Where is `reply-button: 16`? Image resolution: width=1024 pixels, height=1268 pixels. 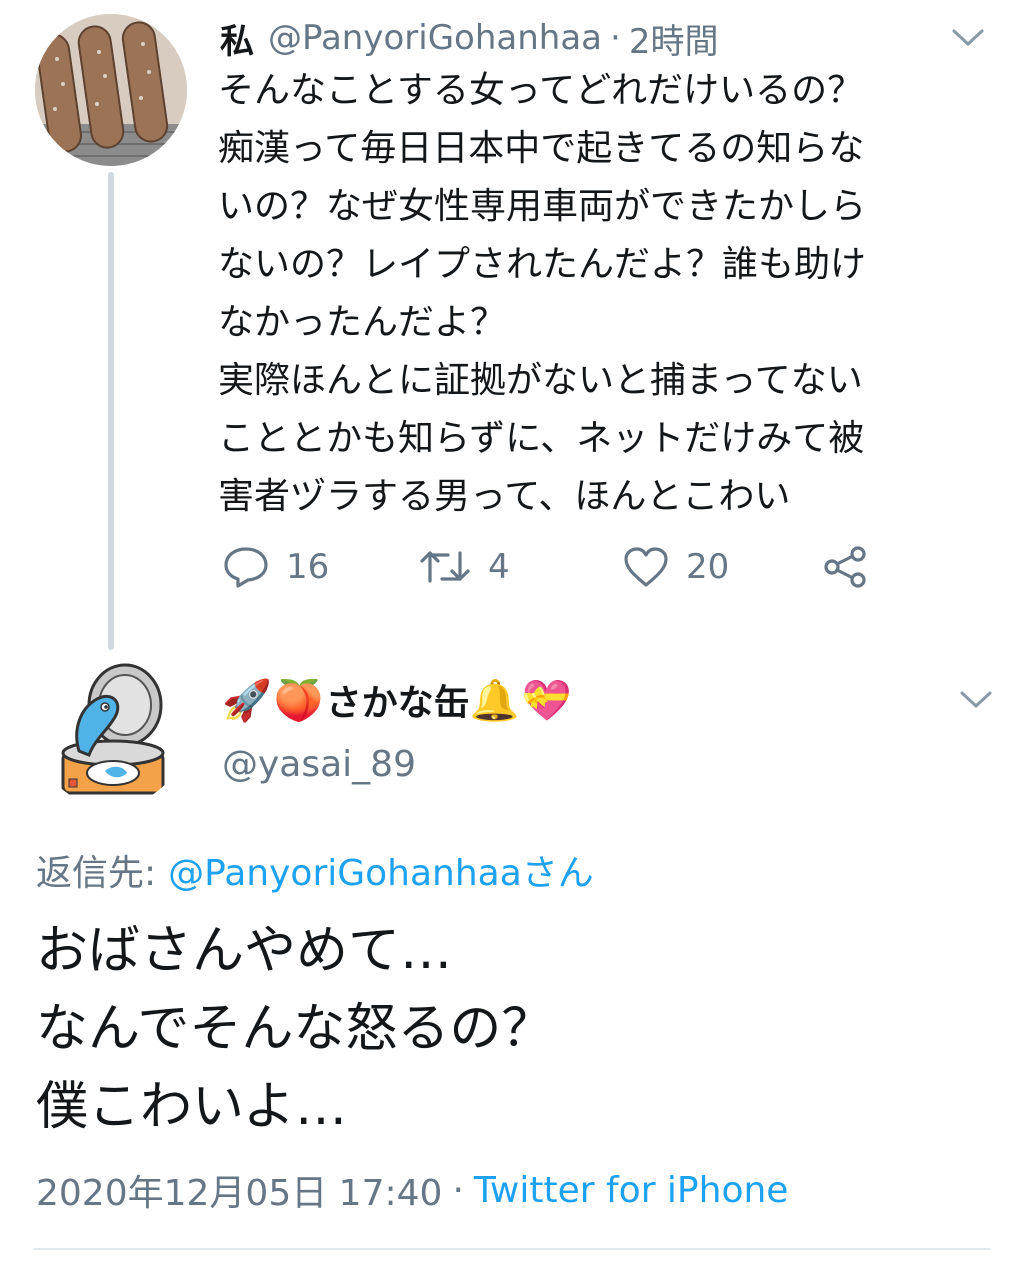
reply-button: 16 is located at coordinates (275, 567).